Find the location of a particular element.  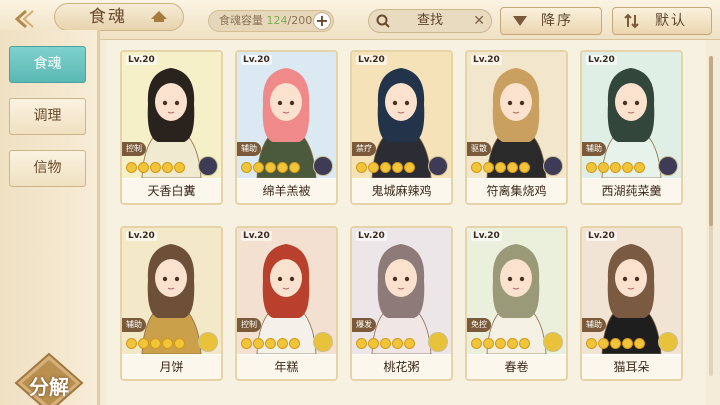

role-badge: 免控 is located at coordinates (479, 325).